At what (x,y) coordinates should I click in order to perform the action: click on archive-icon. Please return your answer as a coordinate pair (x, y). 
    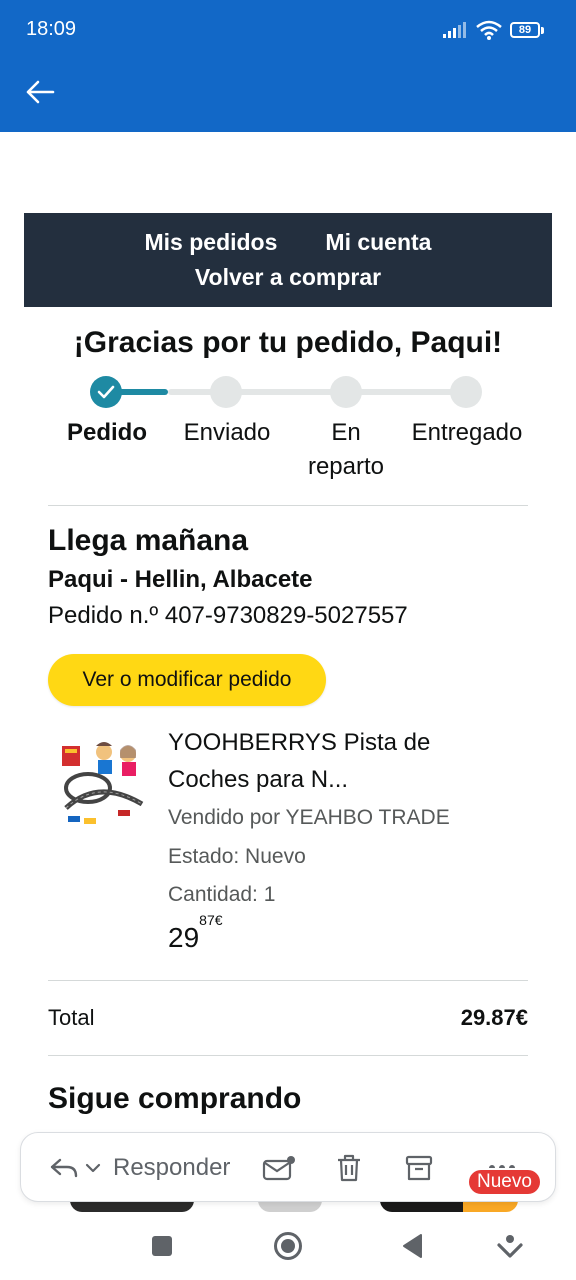
    Looking at the image, I should click on (419, 1168).